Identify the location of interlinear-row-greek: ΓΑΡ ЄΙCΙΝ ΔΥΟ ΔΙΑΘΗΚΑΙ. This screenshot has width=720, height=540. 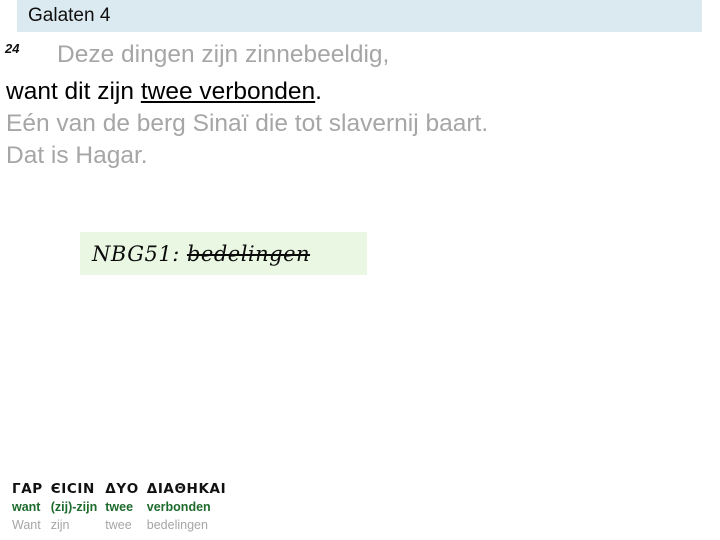
(123, 489).